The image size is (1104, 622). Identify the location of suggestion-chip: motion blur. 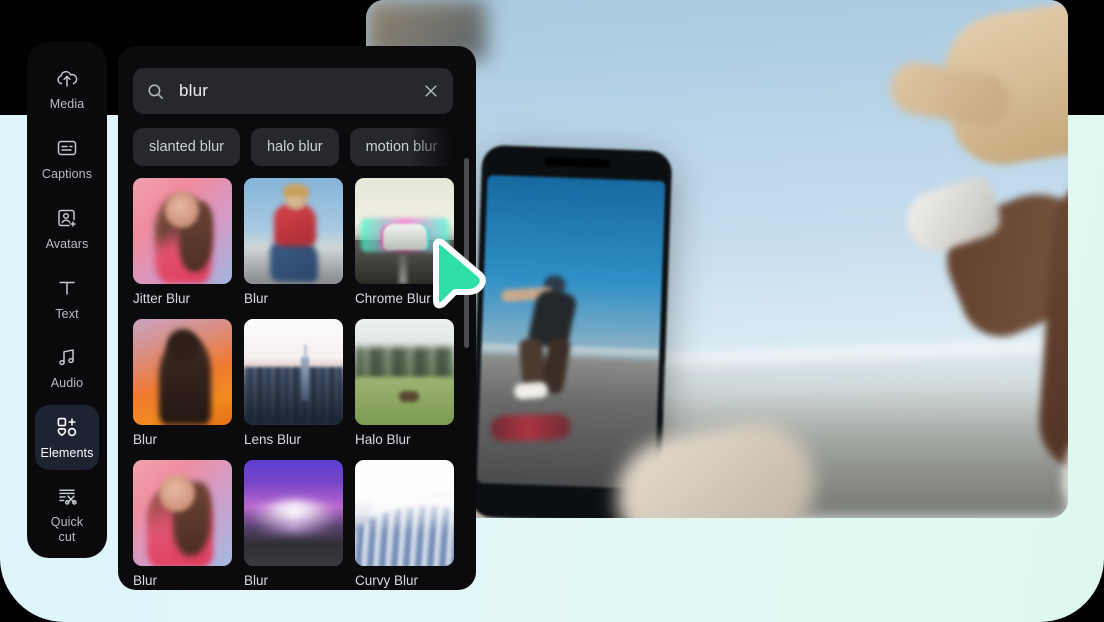
(401, 147).